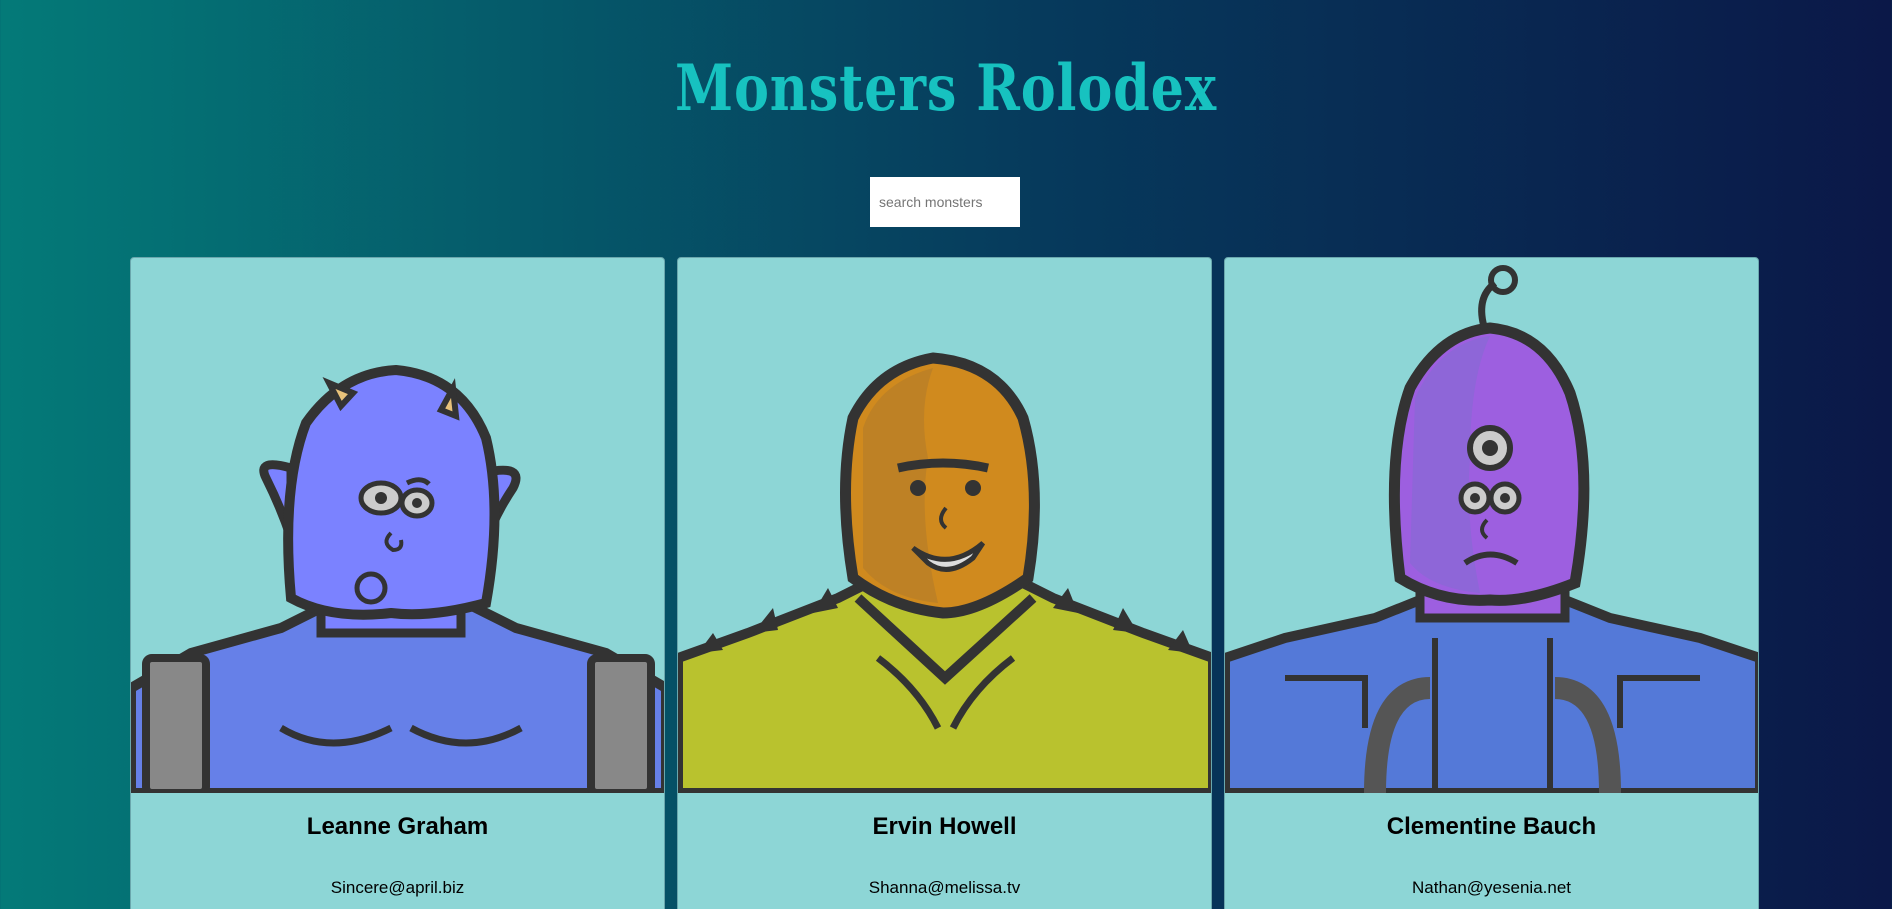  I want to click on search-input, so click(945, 202).